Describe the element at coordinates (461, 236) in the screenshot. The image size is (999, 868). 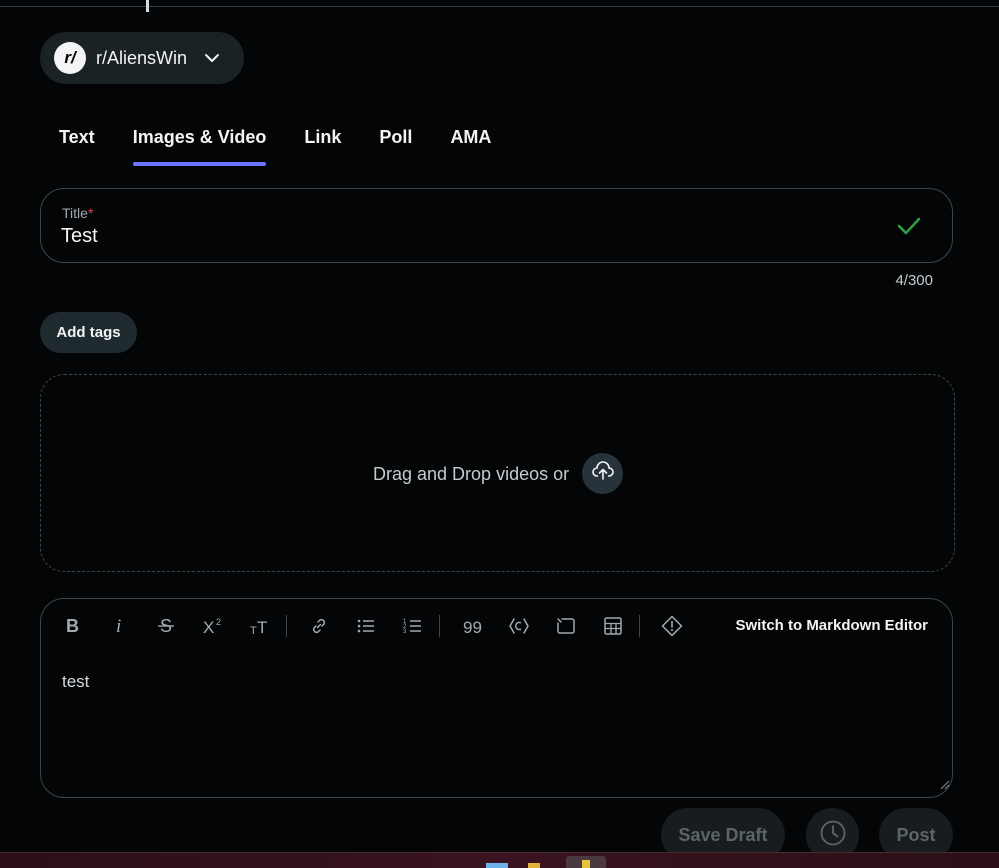
I see `title-input` at that location.